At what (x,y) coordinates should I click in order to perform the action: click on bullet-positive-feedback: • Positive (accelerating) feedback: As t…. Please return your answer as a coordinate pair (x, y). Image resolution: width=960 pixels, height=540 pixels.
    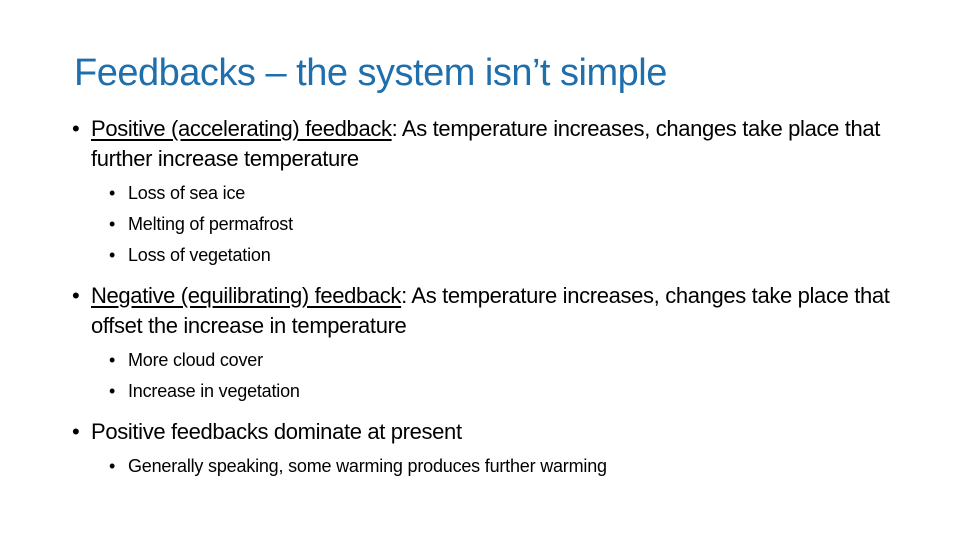
    Looking at the image, I should click on (497, 144).